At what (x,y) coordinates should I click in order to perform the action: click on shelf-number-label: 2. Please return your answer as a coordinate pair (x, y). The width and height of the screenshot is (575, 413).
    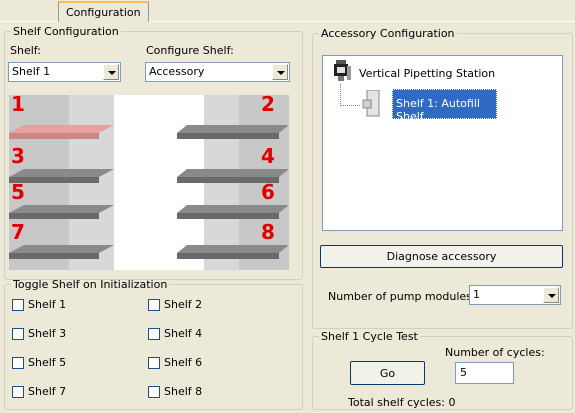
    Looking at the image, I should click on (268, 105).